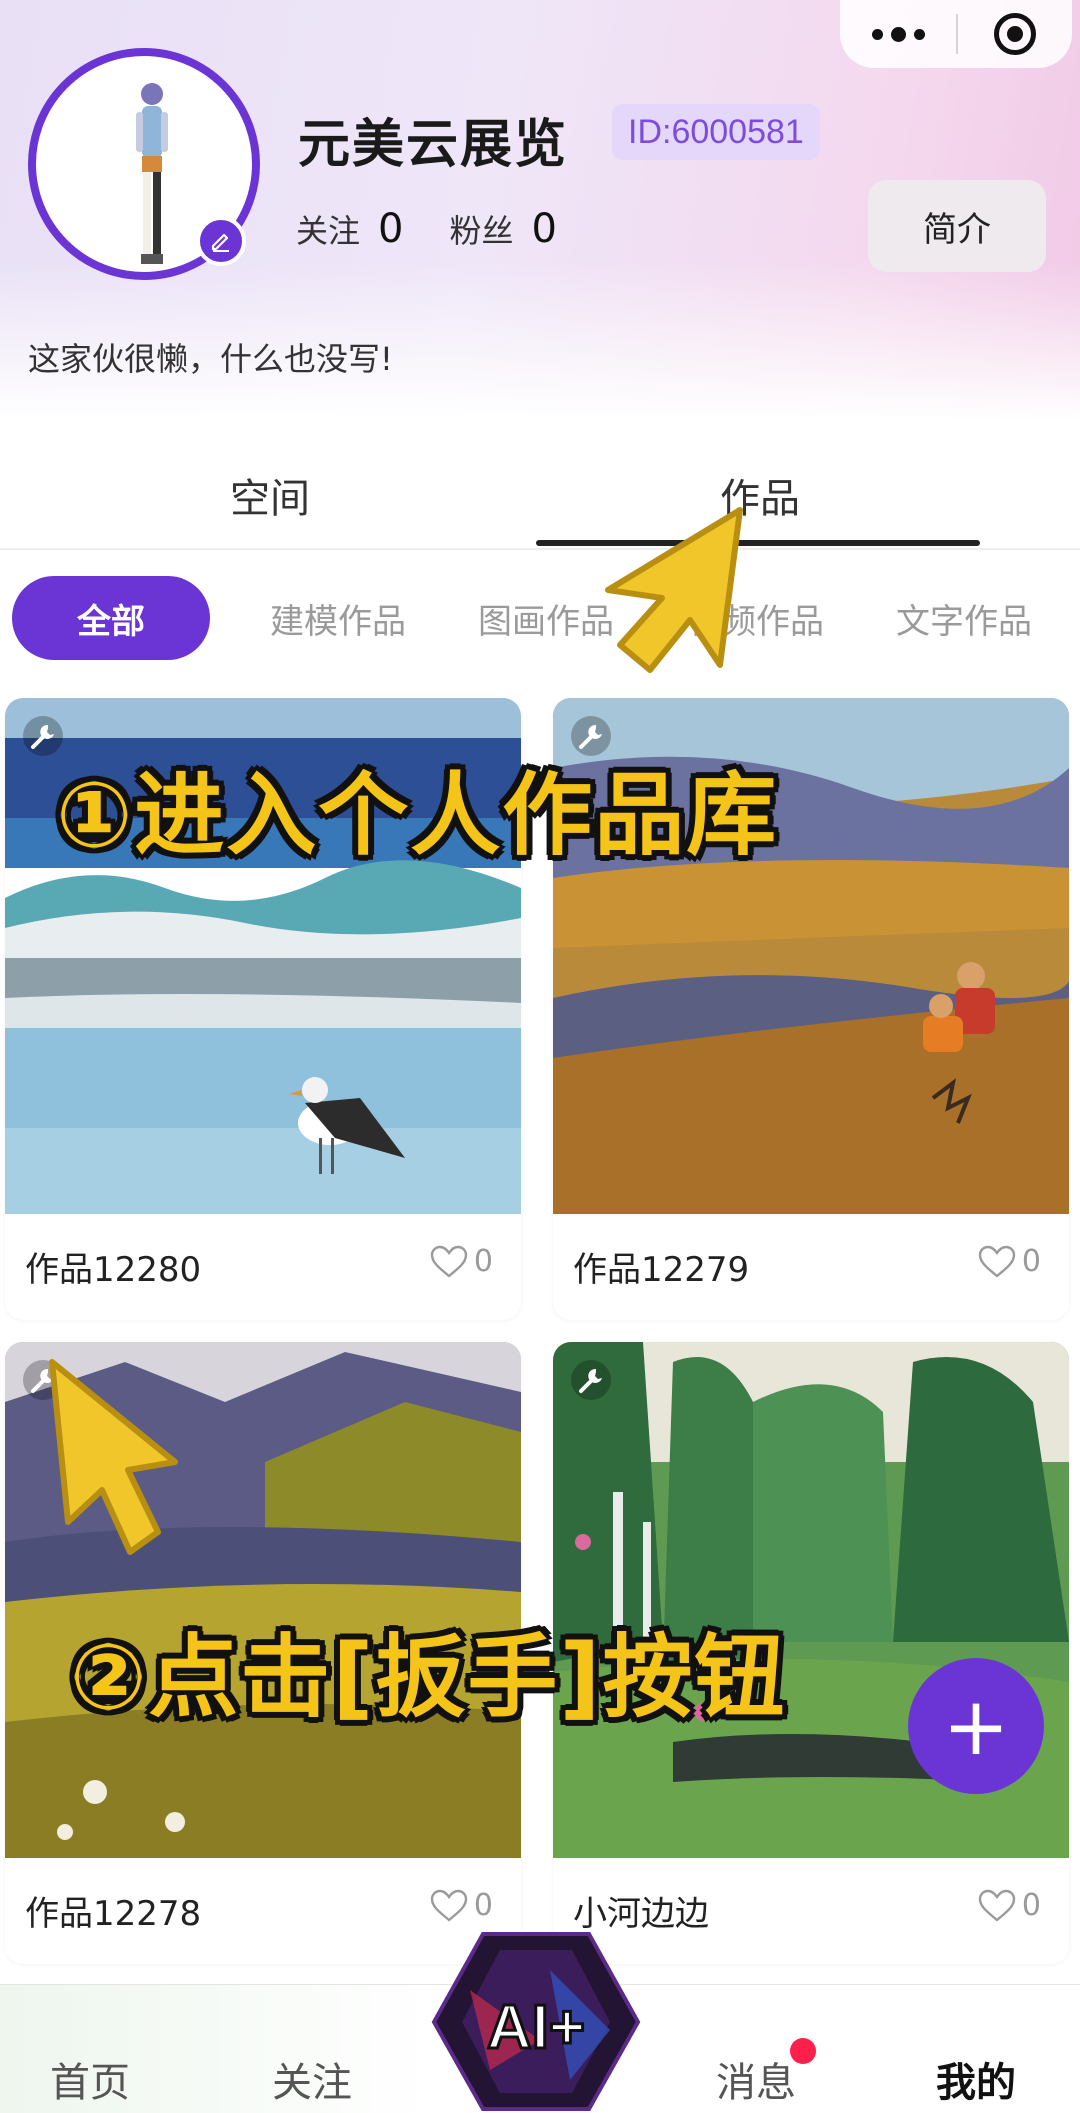  I want to click on profile-stats: 关注 0 粉丝 0, so click(449, 229).